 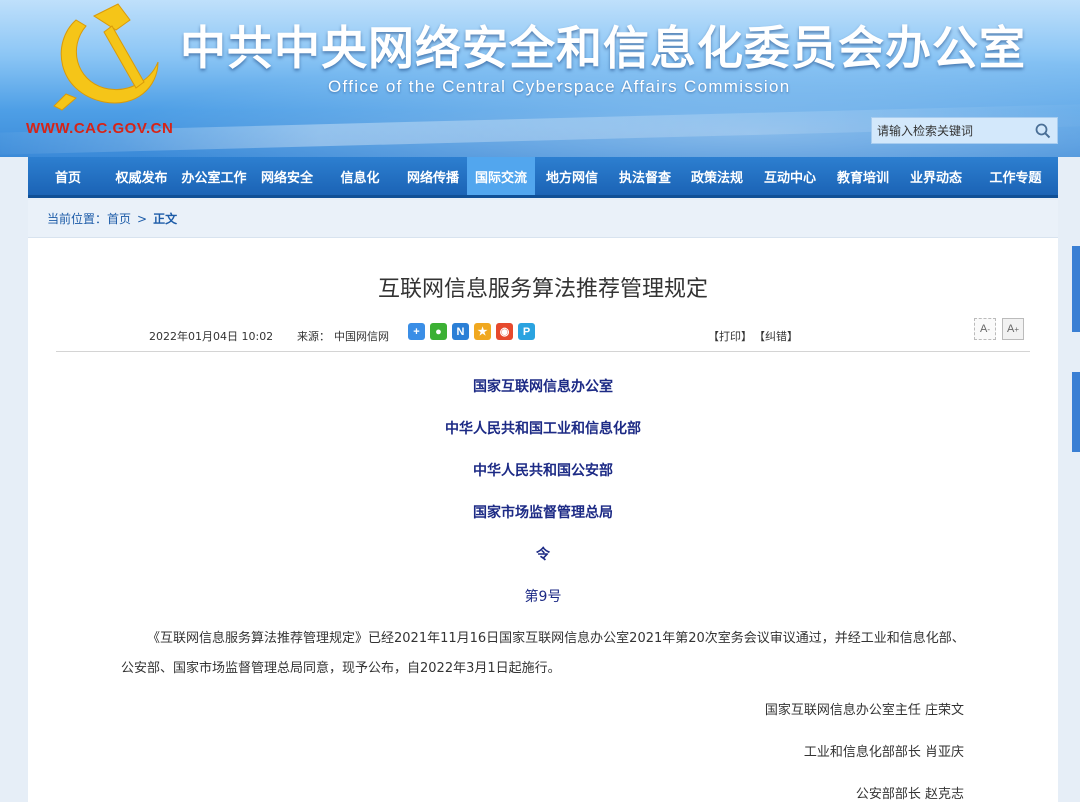 I want to click on source-value: 中国网信网, so click(x=361, y=336).